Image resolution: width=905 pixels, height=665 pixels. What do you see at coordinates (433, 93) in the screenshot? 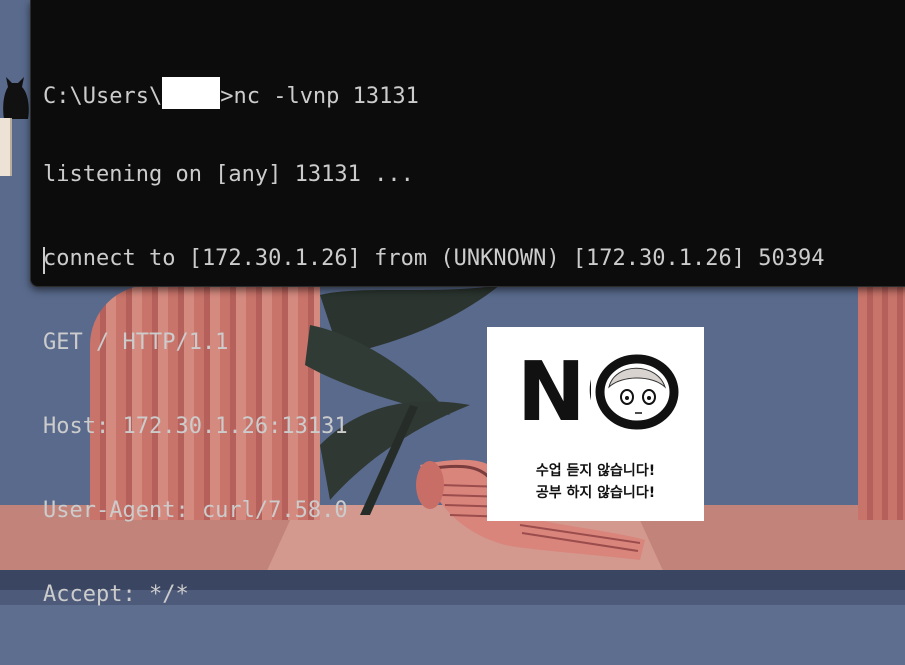
I see `terminal-prompt-line: C:\Users\ >nc -lvnp 13131` at bounding box center [433, 93].